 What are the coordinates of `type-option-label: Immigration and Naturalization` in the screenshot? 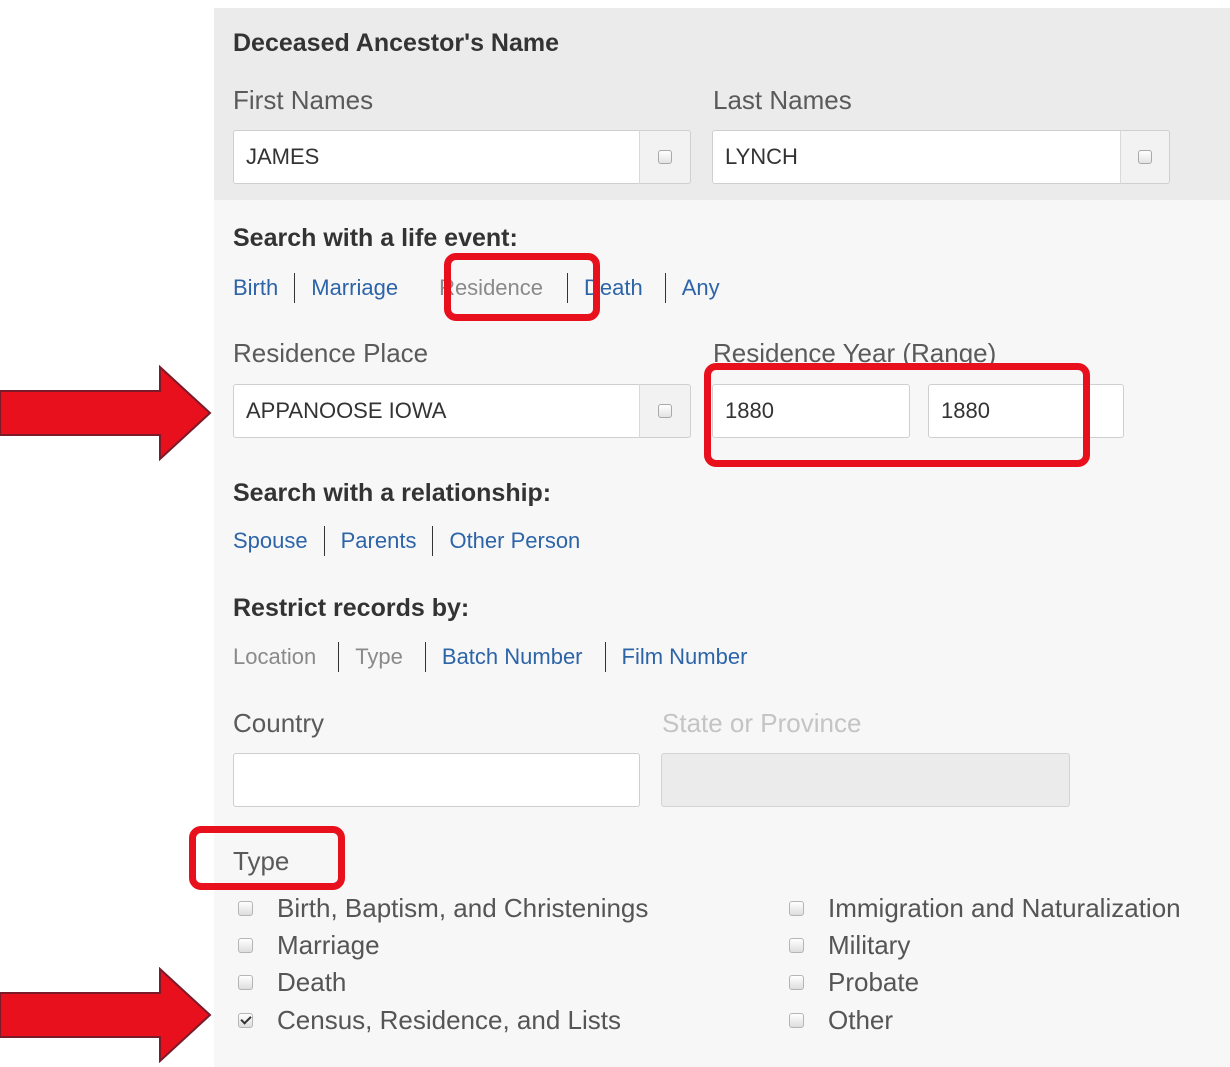 It's located at (1004, 907).